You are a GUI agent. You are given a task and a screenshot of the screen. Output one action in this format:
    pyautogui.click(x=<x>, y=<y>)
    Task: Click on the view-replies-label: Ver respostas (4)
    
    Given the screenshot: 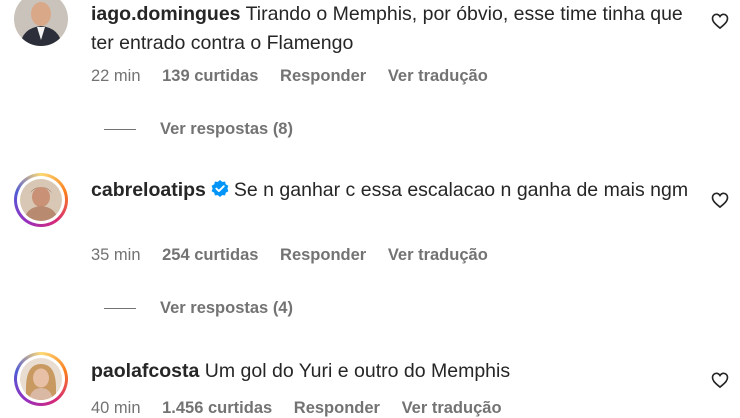 What is the action you would take?
    pyautogui.click(x=226, y=308)
    